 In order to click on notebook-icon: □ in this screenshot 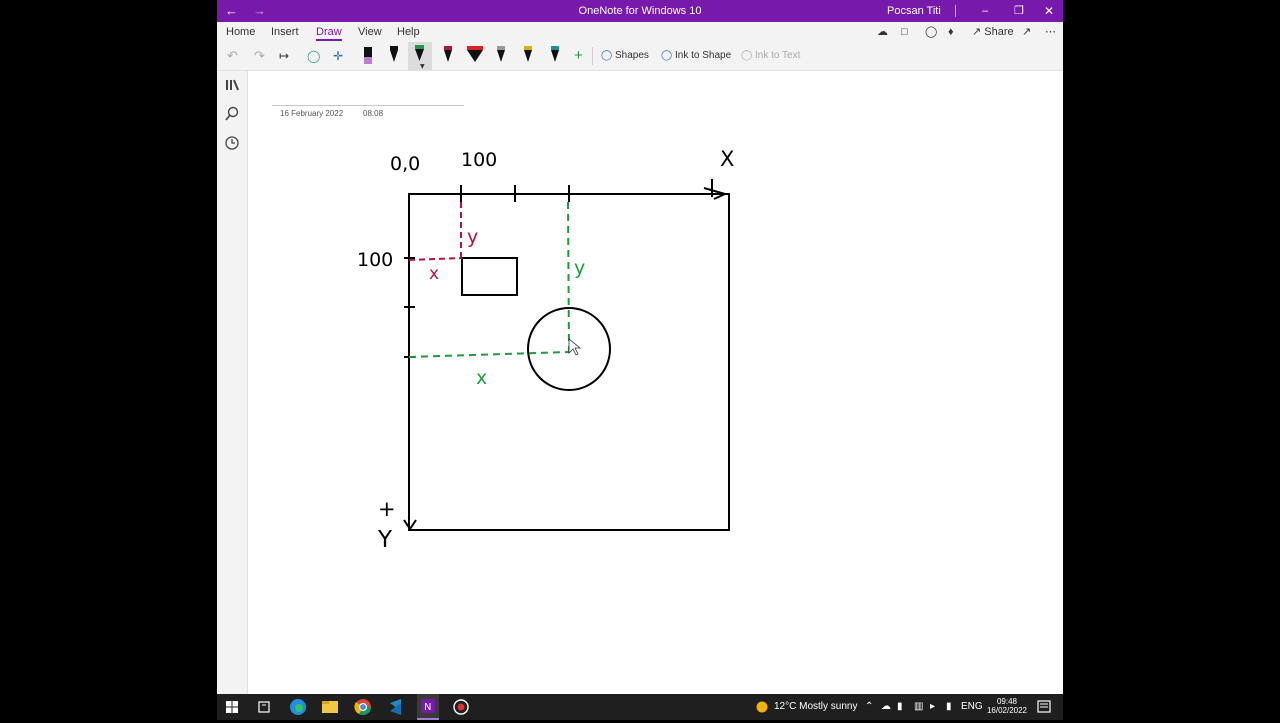, I will do `click(904, 33)`.